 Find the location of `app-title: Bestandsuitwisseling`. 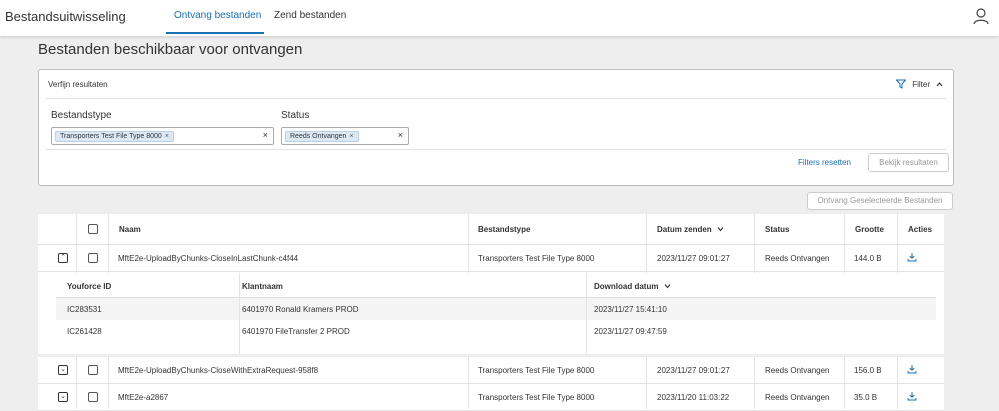

app-title: Bestandsuitwisseling is located at coordinates (65, 16).